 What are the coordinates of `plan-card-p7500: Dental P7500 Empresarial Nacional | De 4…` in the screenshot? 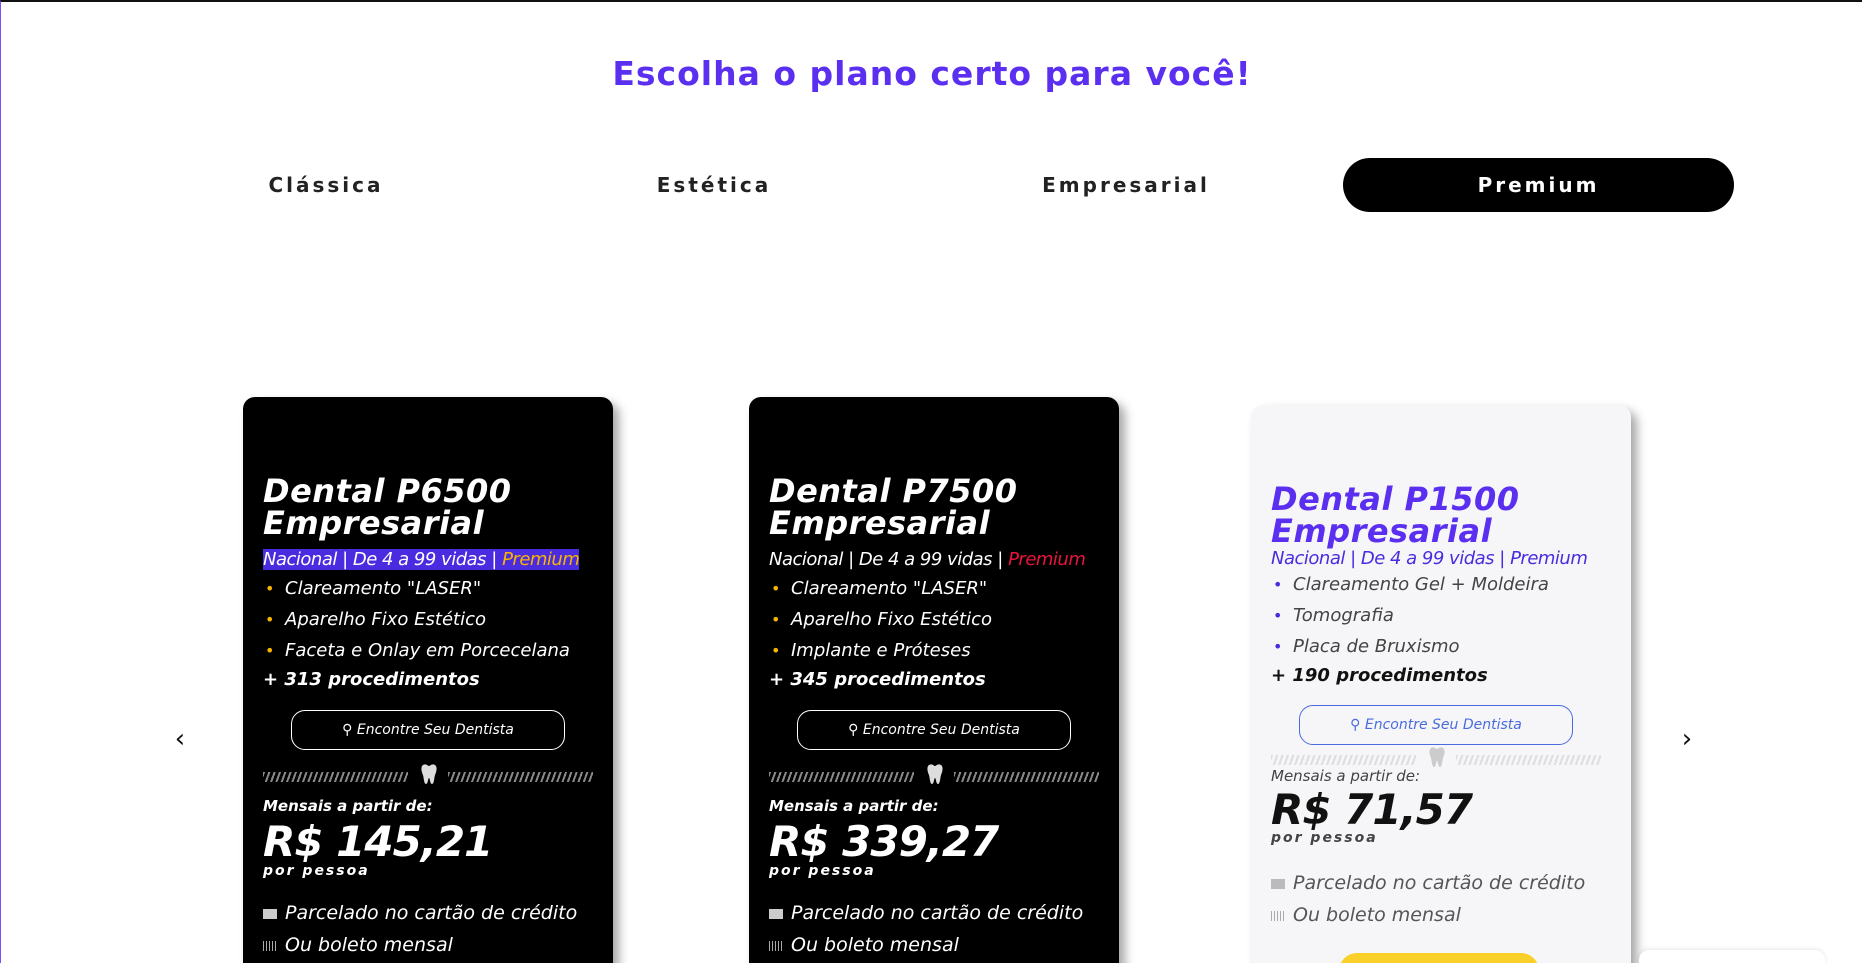 It's located at (934, 680).